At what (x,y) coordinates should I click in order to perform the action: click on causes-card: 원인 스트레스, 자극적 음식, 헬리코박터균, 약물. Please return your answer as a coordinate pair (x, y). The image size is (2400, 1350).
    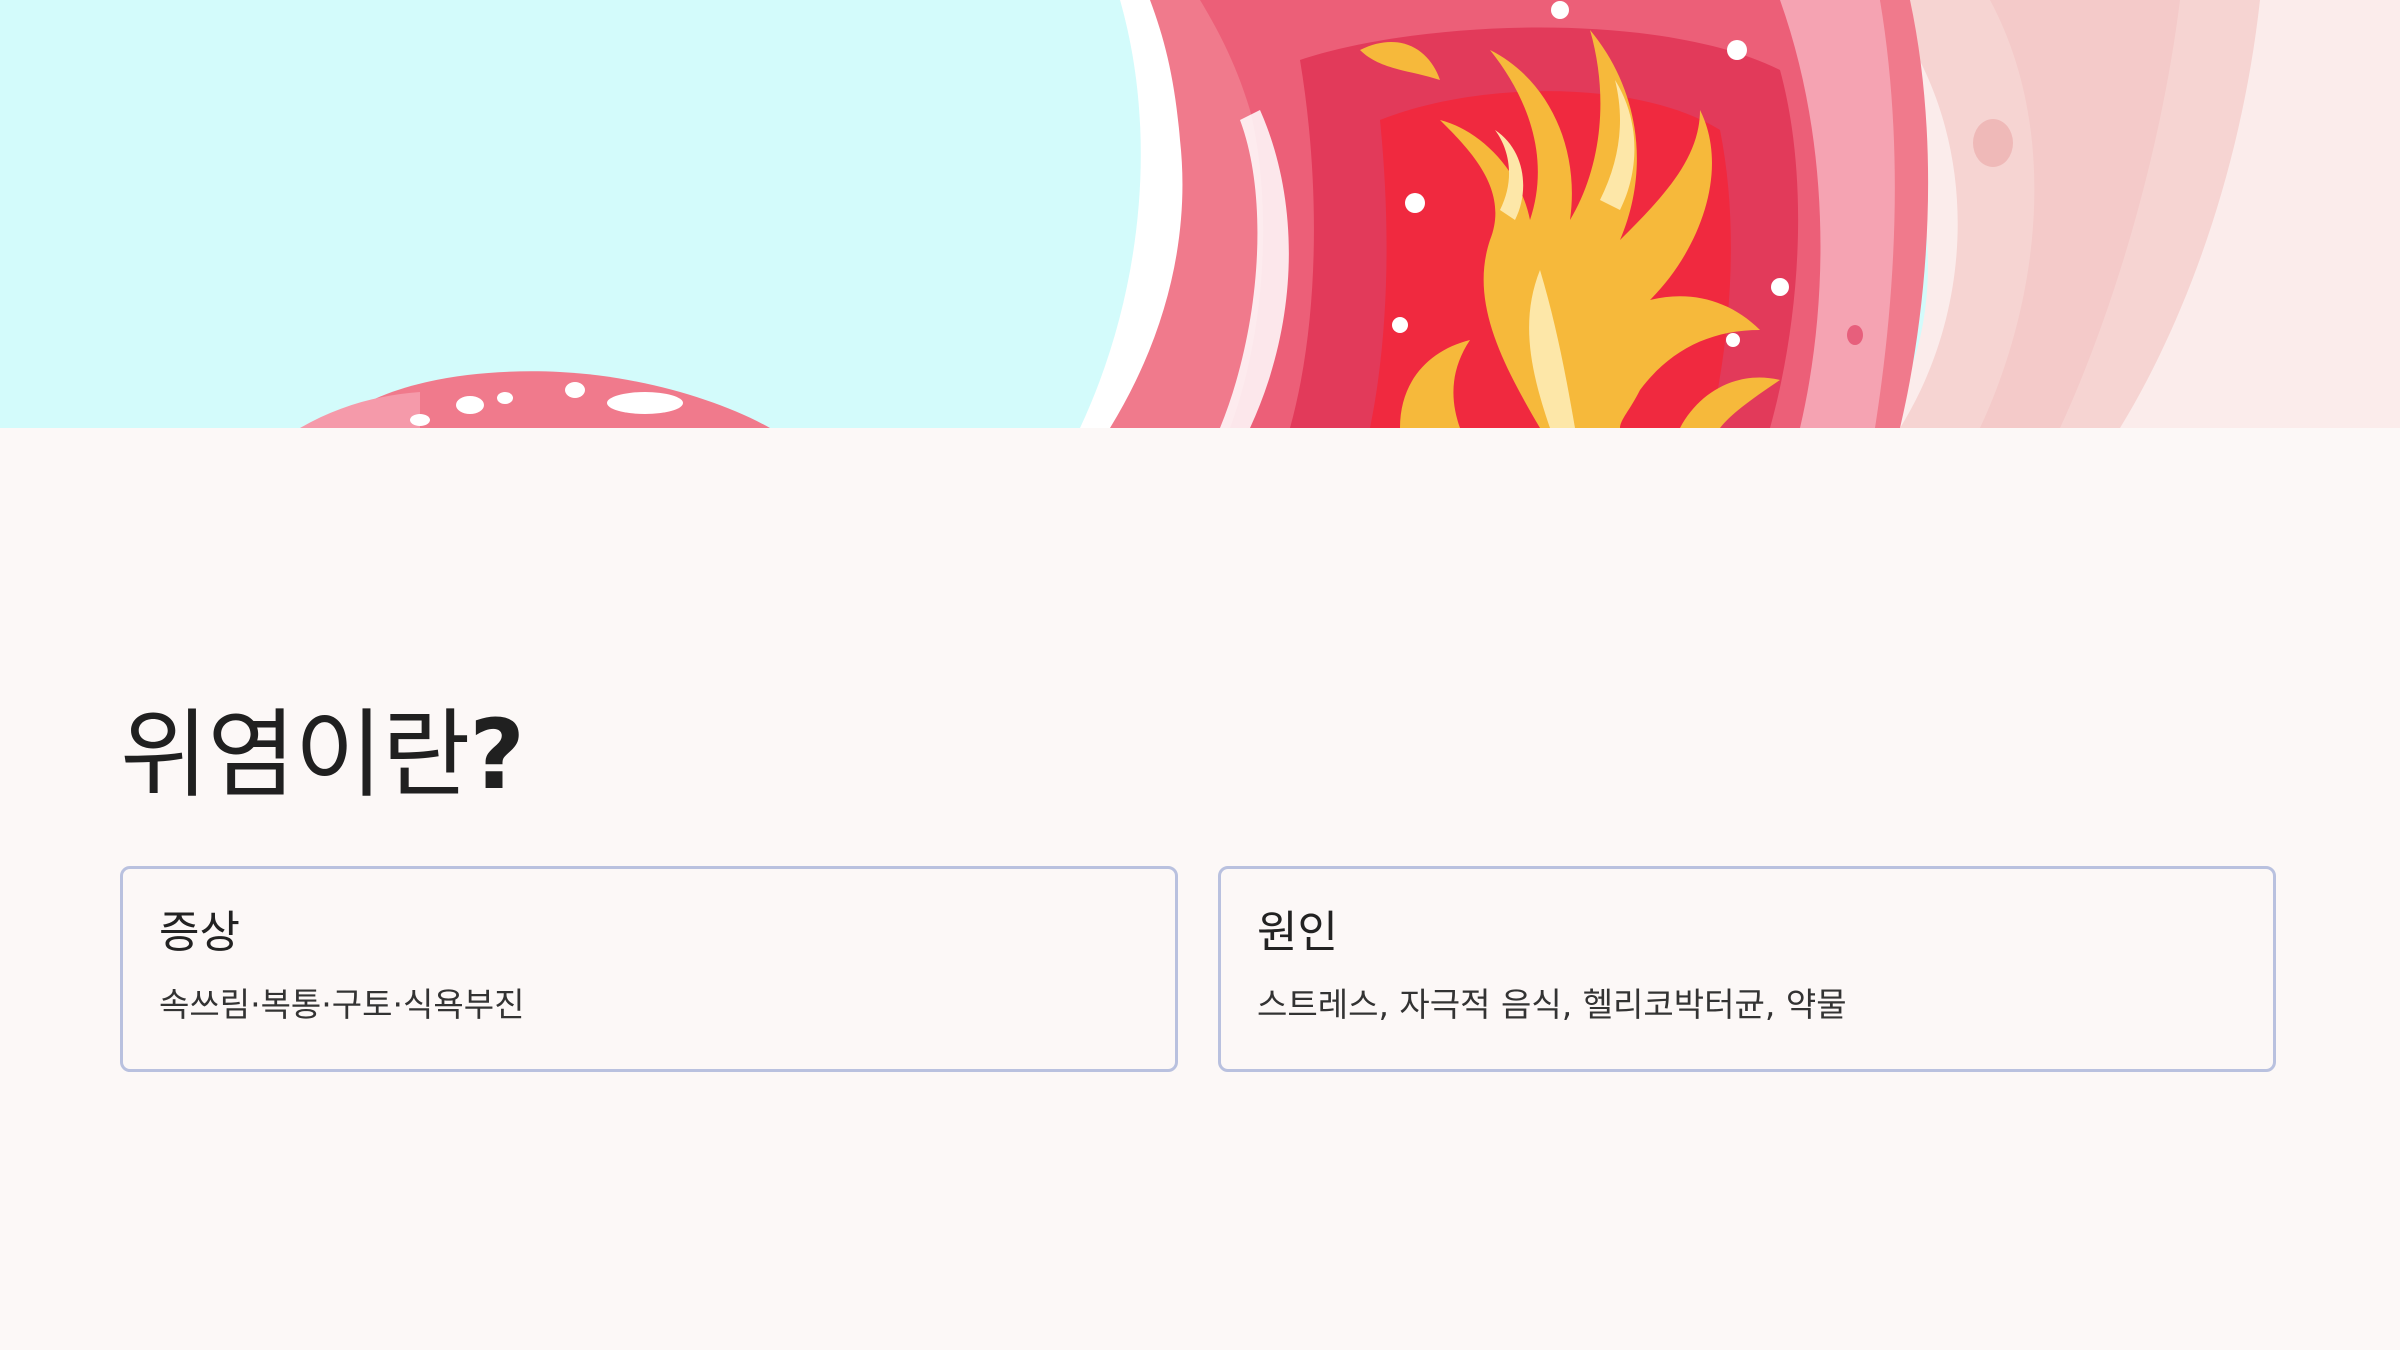
    Looking at the image, I should click on (1747, 969).